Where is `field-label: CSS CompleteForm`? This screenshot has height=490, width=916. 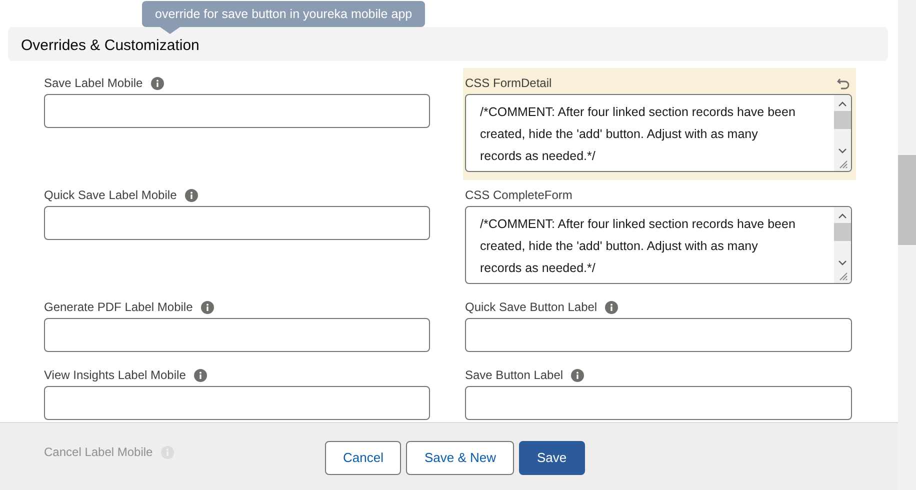 field-label: CSS CompleteForm is located at coordinates (518, 195).